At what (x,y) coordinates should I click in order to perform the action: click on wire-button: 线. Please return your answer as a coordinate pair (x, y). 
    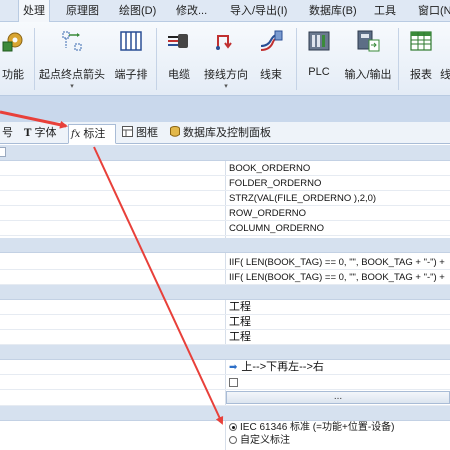
    Looking at the image, I should click on (445, 59).